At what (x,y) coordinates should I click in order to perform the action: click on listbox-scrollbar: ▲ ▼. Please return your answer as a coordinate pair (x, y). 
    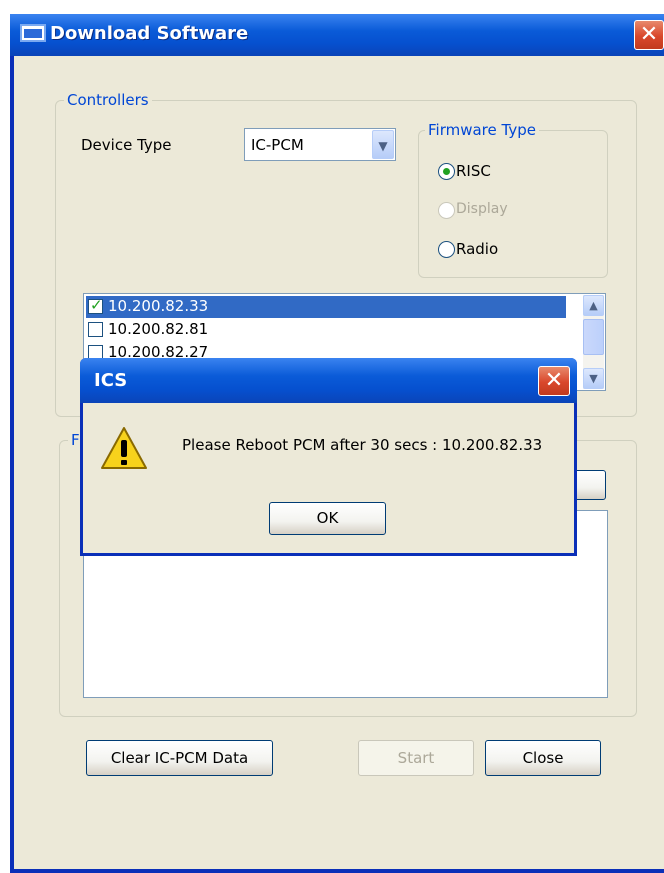
    Looking at the image, I should click on (593, 342).